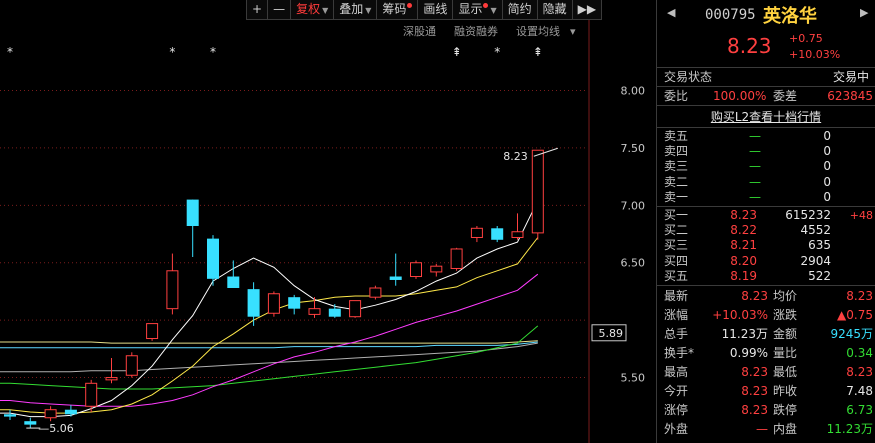  I want to click on price-change: +0.75, so click(806, 38).